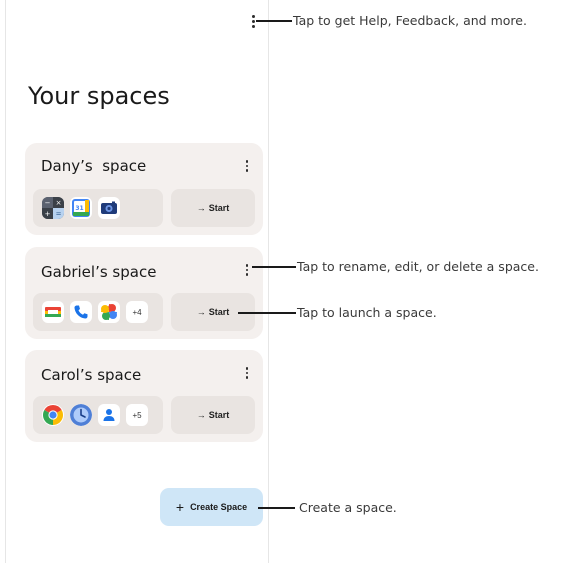  I want to click on plus-icon: +, so click(180, 507).